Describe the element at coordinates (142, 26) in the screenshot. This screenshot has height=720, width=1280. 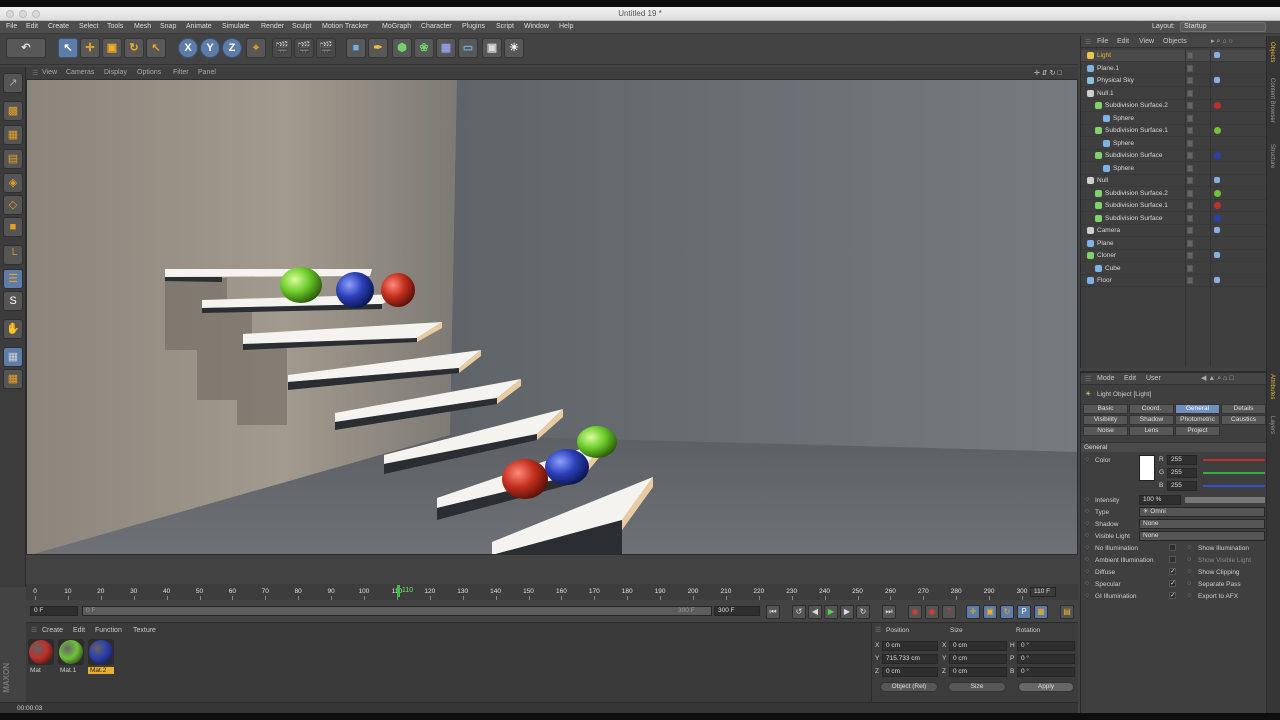
I see `menu-mesh: Mesh` at that location.